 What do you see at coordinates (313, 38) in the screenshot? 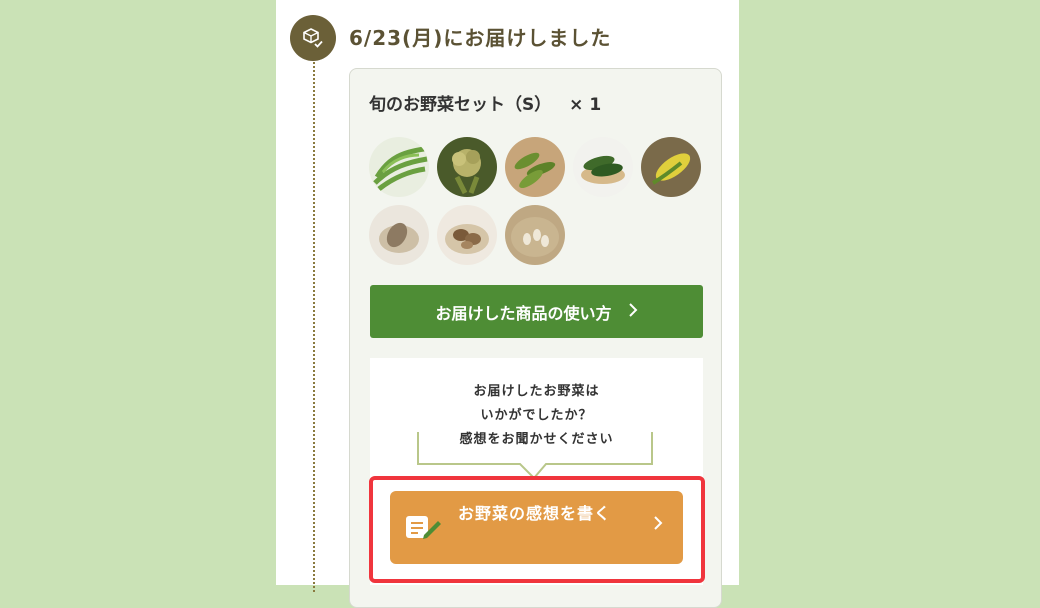
I see `package-check-icon` at bounding box center [313, 38].